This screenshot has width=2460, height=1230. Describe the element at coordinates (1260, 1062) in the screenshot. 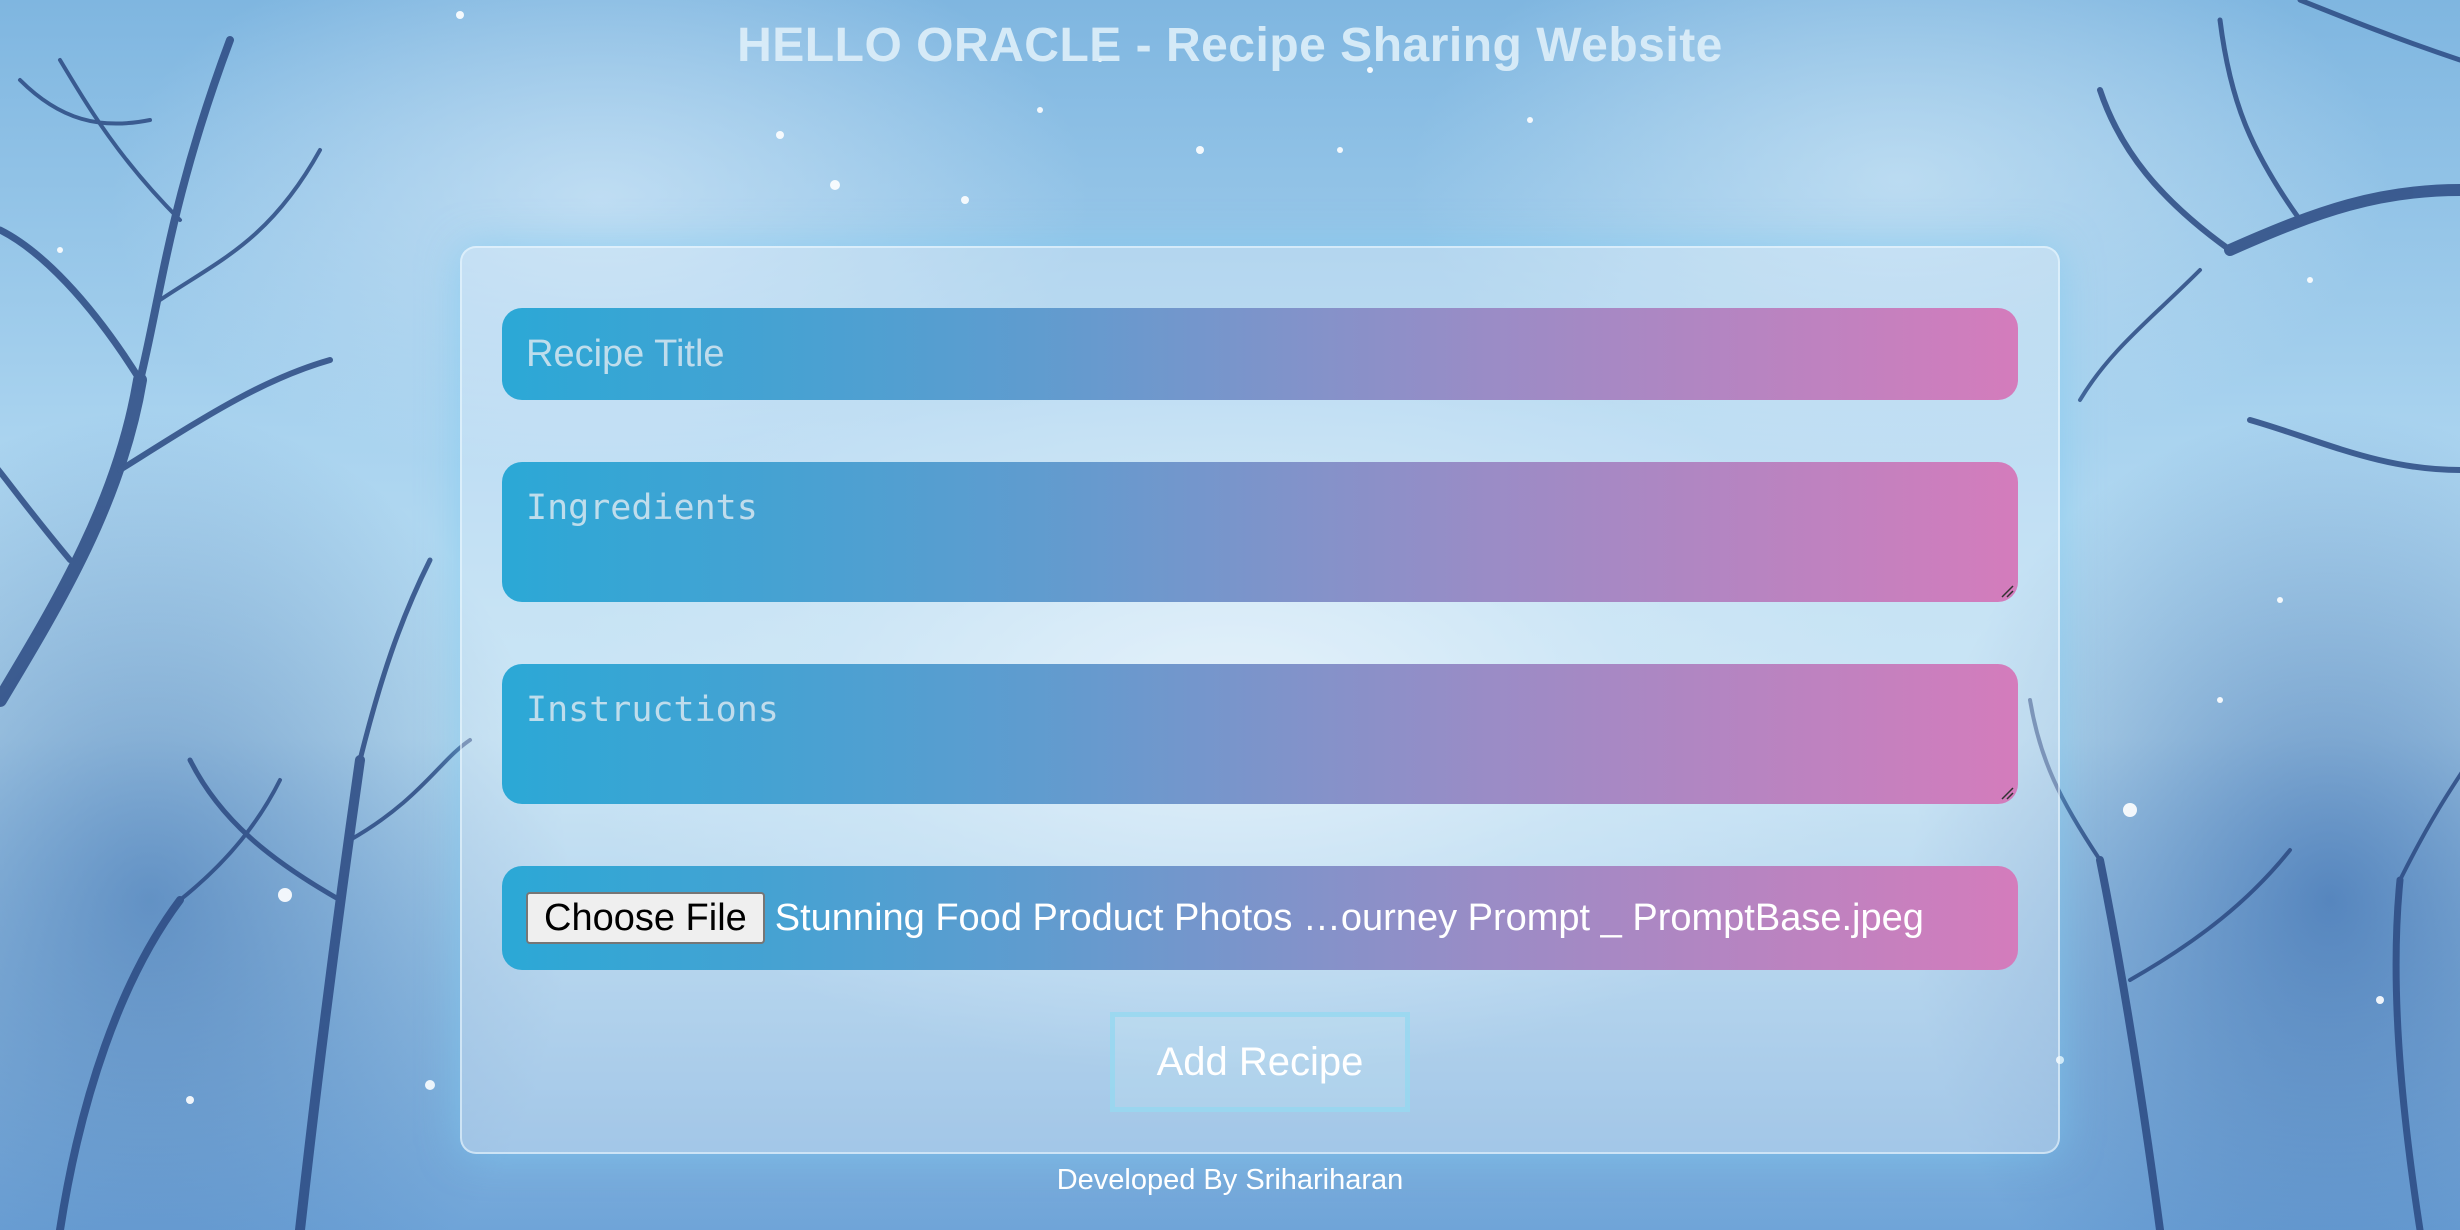

I see `add-recipe-button: Add Recipe` at that location.